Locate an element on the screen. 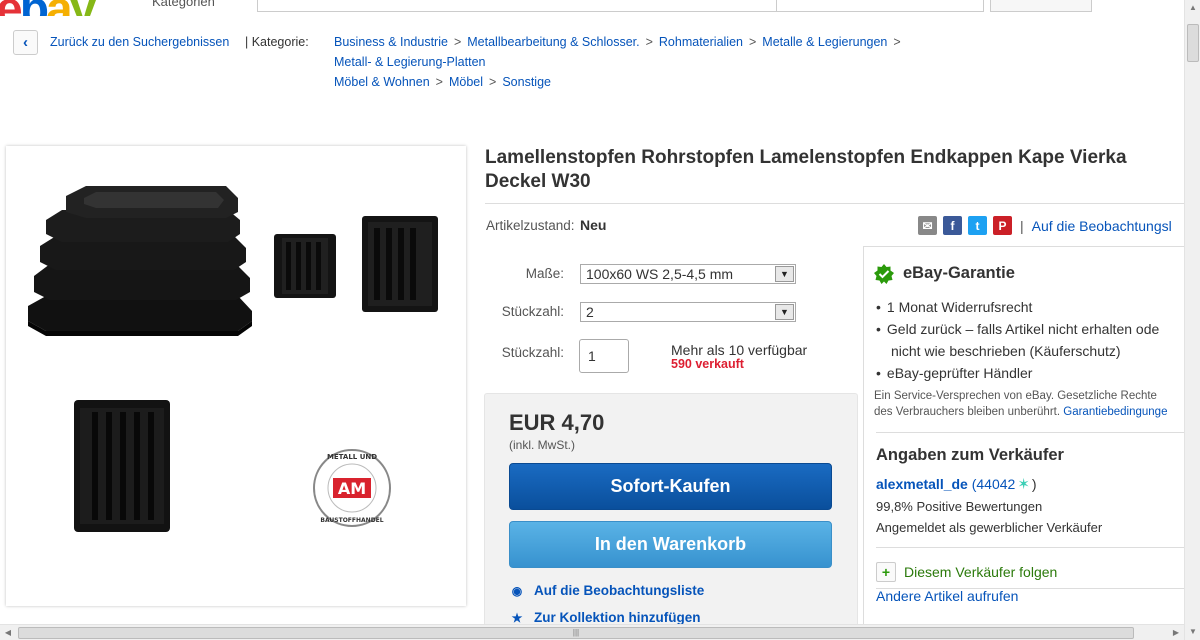 This screenshot has width=1200, height=640. seller-line: alexmetall_de (44042 ✶) is located at coordinates (956, 484).